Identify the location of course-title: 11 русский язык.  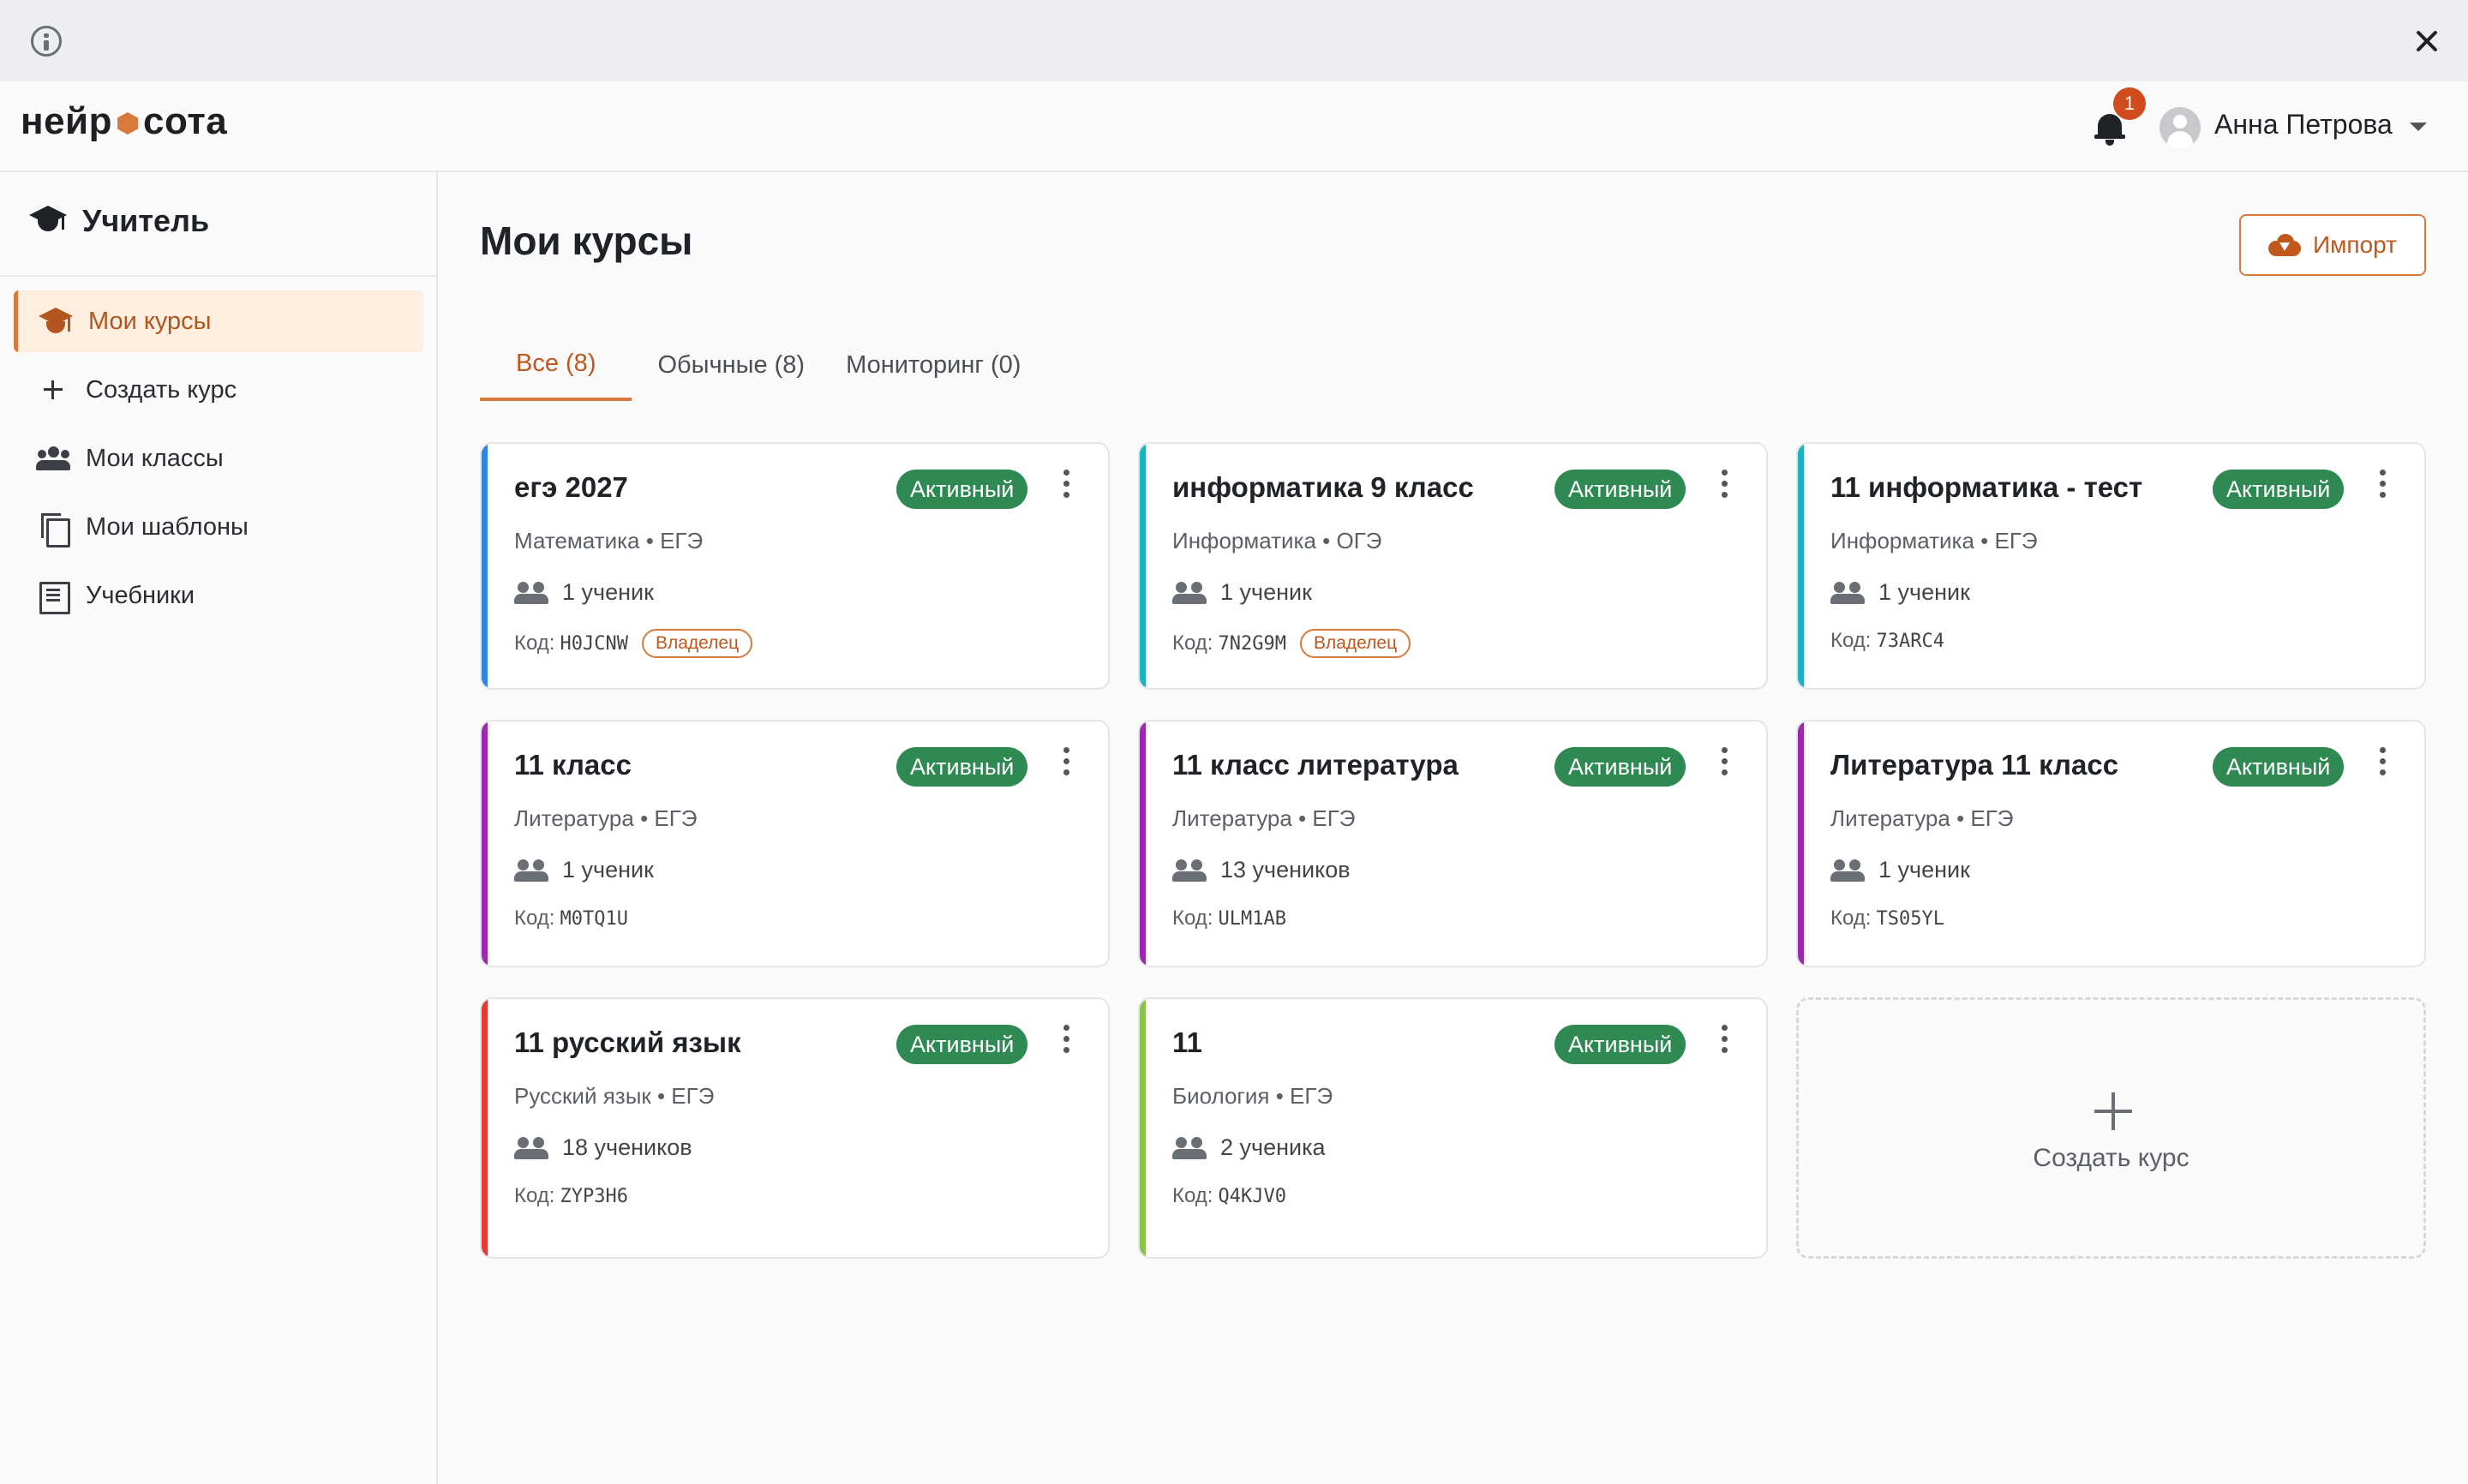
(627, 1042).